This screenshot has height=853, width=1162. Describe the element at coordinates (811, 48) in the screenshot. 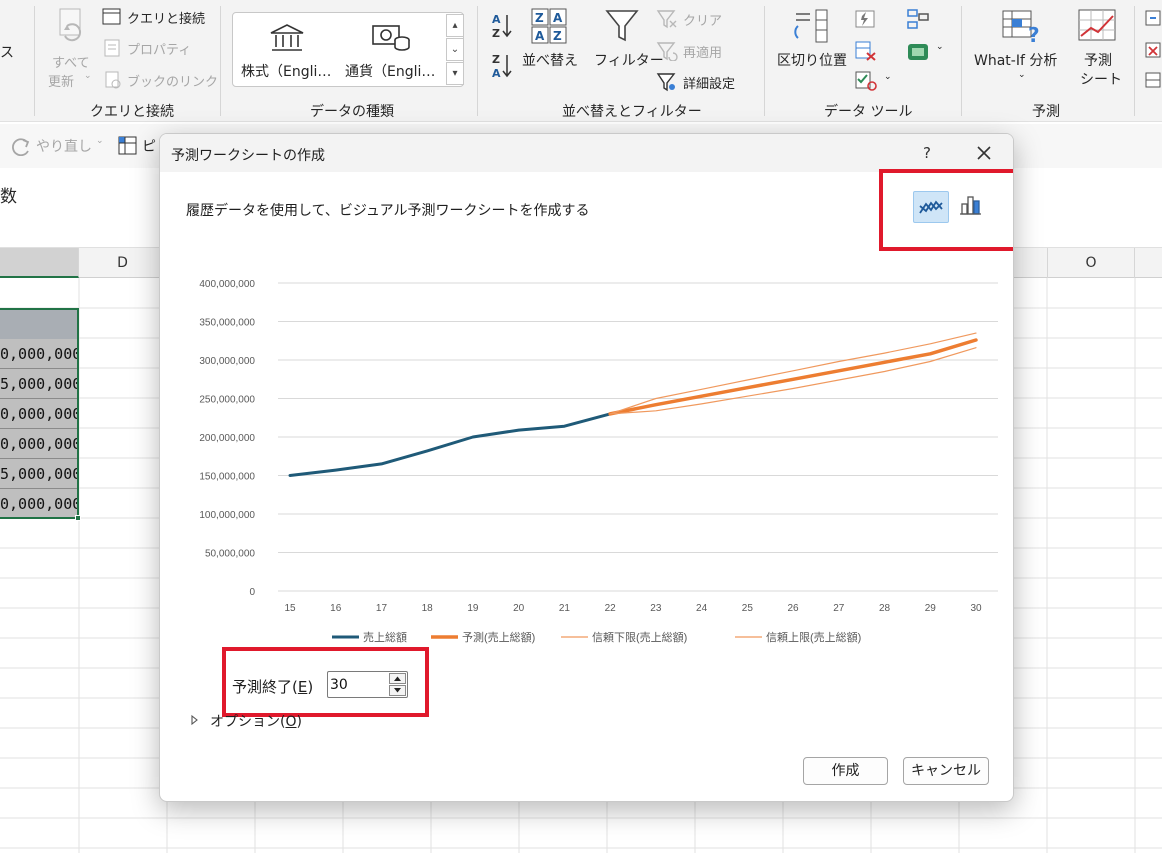

I see `text-to-columns-button: 区切り位置` at that location.